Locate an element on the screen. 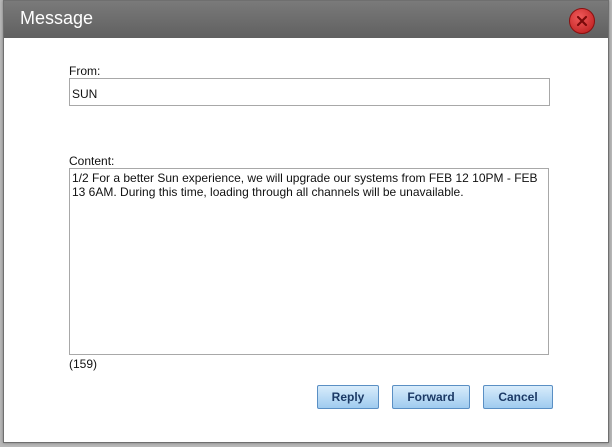 The image size is (612, 447). cancel-button: Cancel is located at coordinates (518, 397).